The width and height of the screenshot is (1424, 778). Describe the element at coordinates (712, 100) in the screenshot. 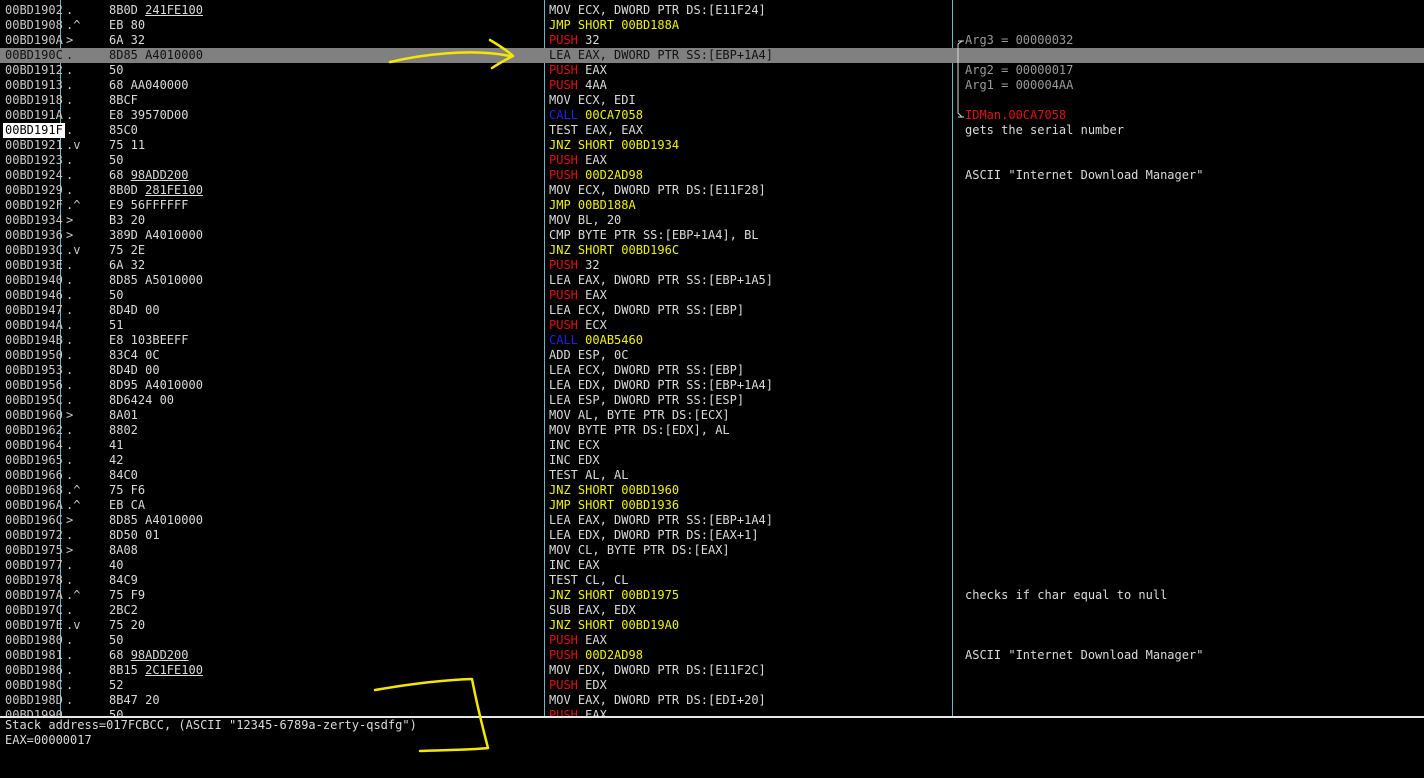

I see `instruction-row: 00BD1918. 8BCF MOV ECX, EDI` at that location.